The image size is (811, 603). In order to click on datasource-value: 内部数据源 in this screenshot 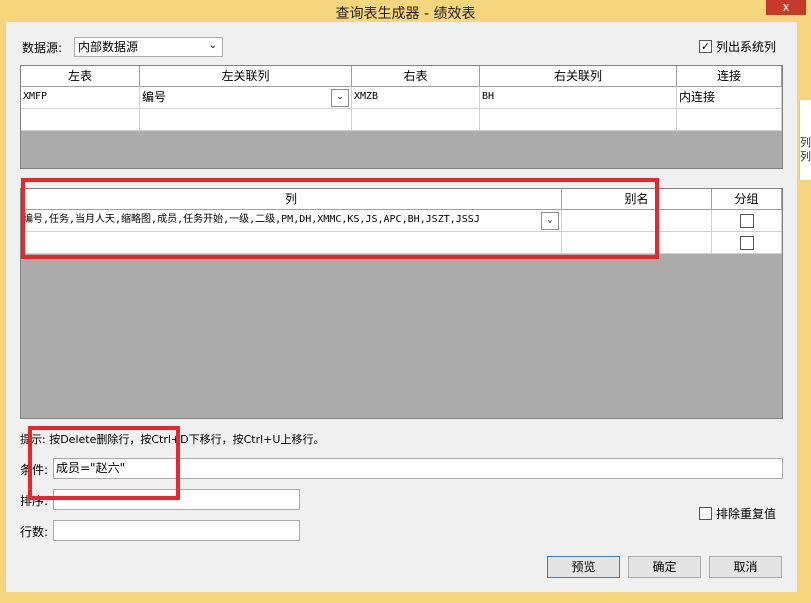, I will do `click(108, 47)`.